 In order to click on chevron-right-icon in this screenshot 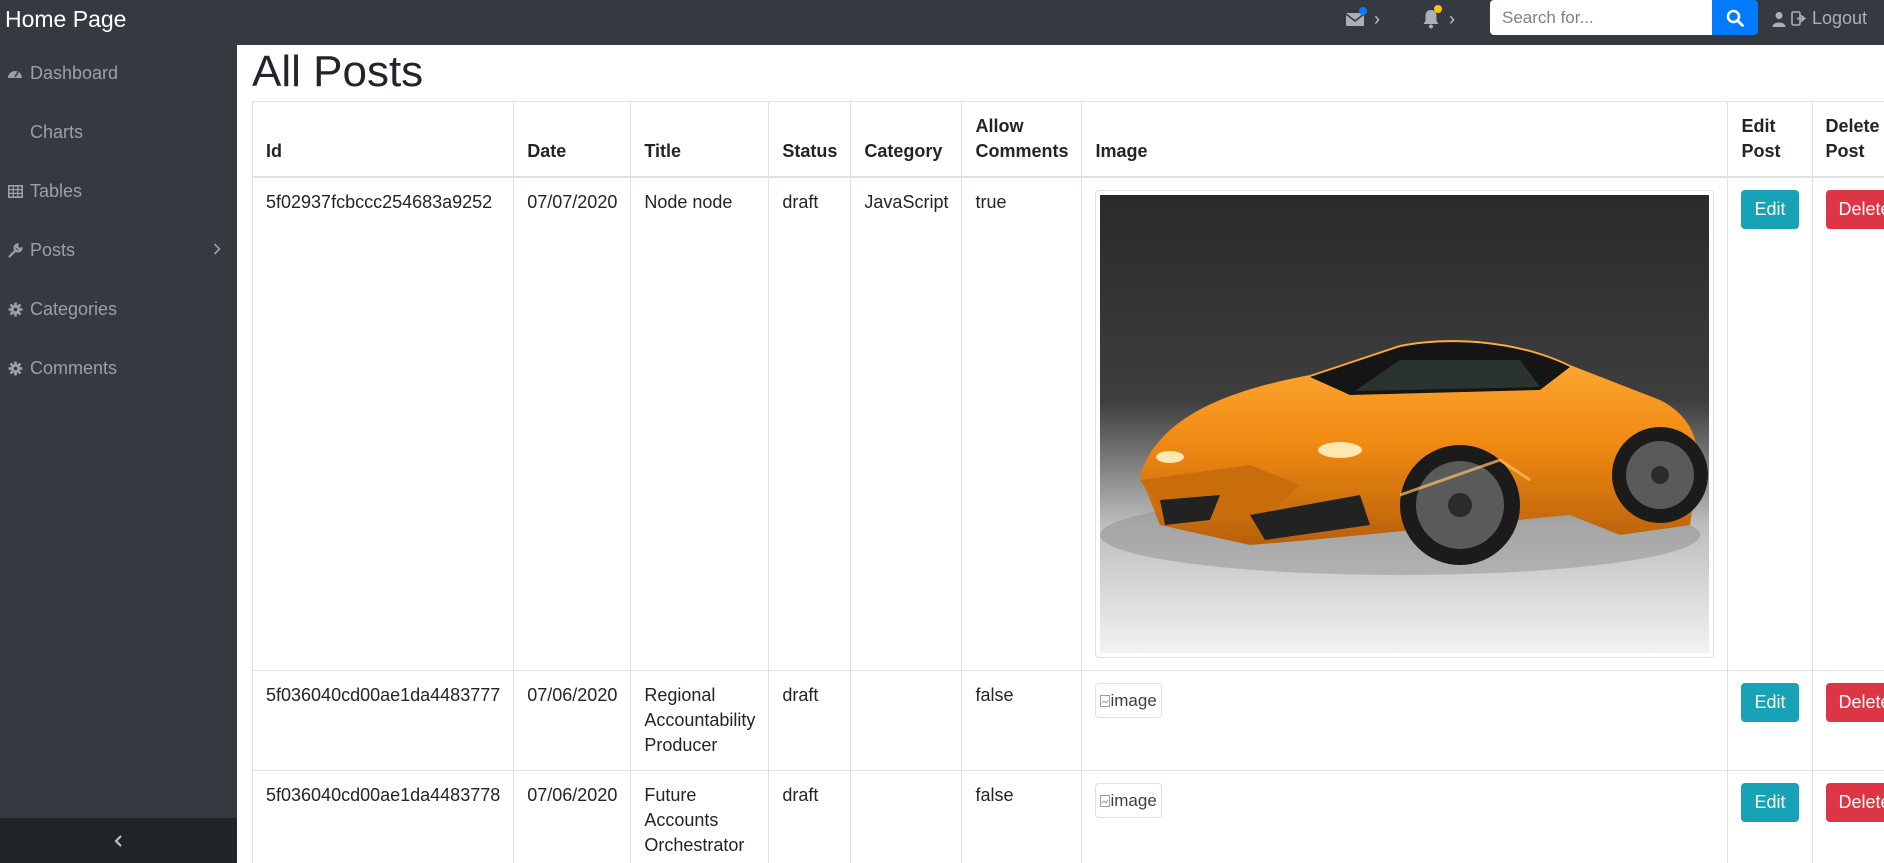, I will do `click(217, 250)`.